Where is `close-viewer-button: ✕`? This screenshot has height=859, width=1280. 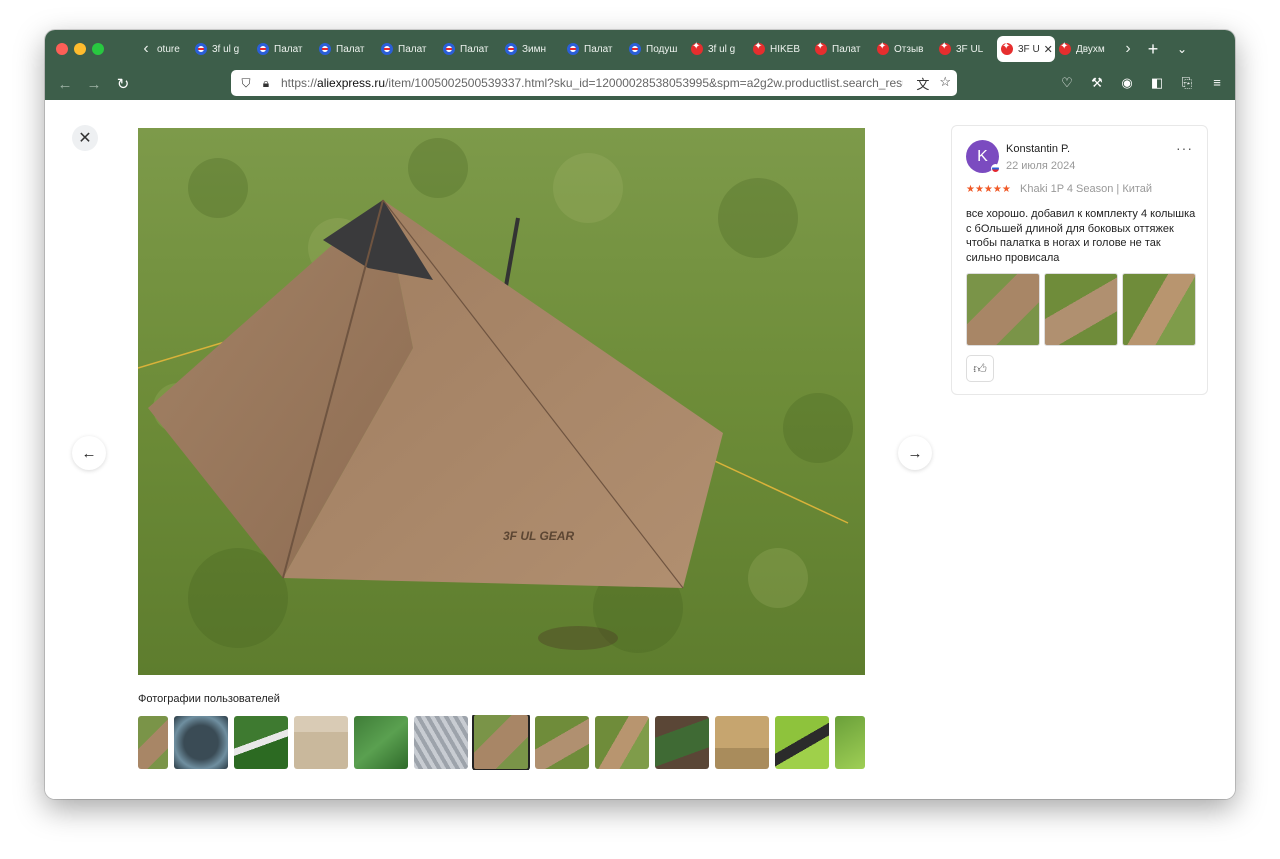 close-viewer-button: ✕ is located at coordinates (85, 138).